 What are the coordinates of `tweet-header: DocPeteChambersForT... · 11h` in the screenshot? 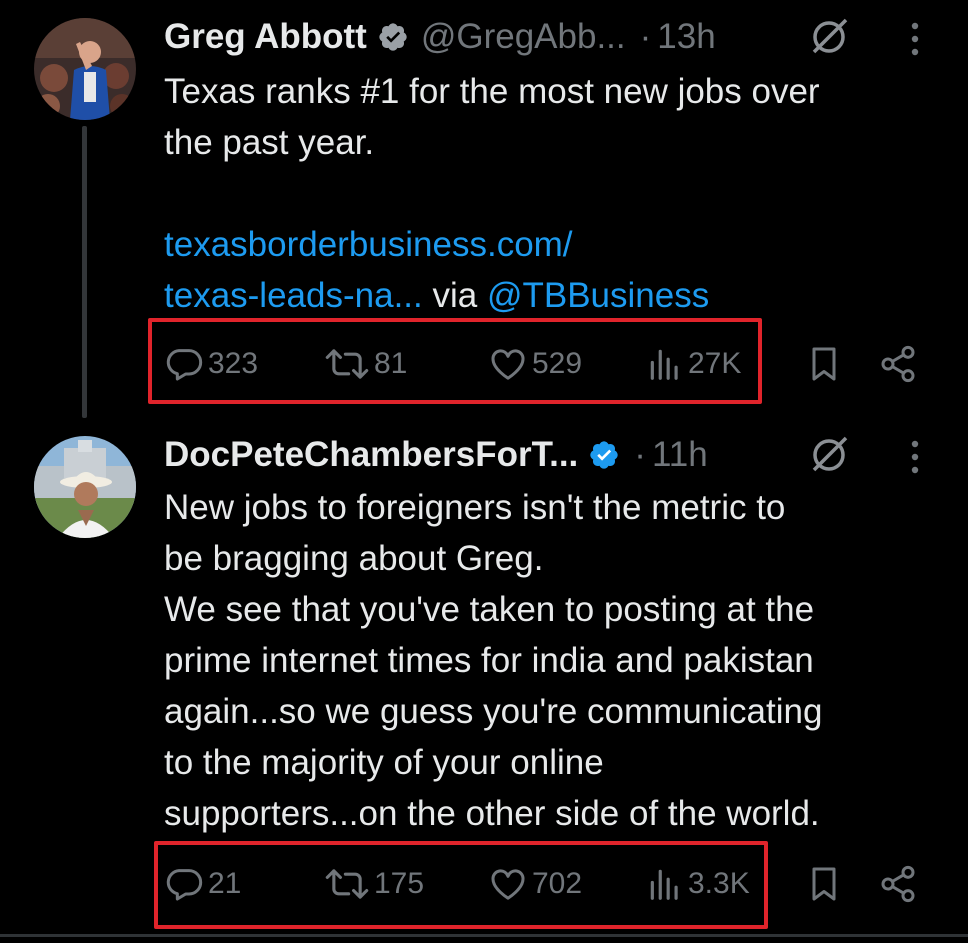 It's located at (436, 455).